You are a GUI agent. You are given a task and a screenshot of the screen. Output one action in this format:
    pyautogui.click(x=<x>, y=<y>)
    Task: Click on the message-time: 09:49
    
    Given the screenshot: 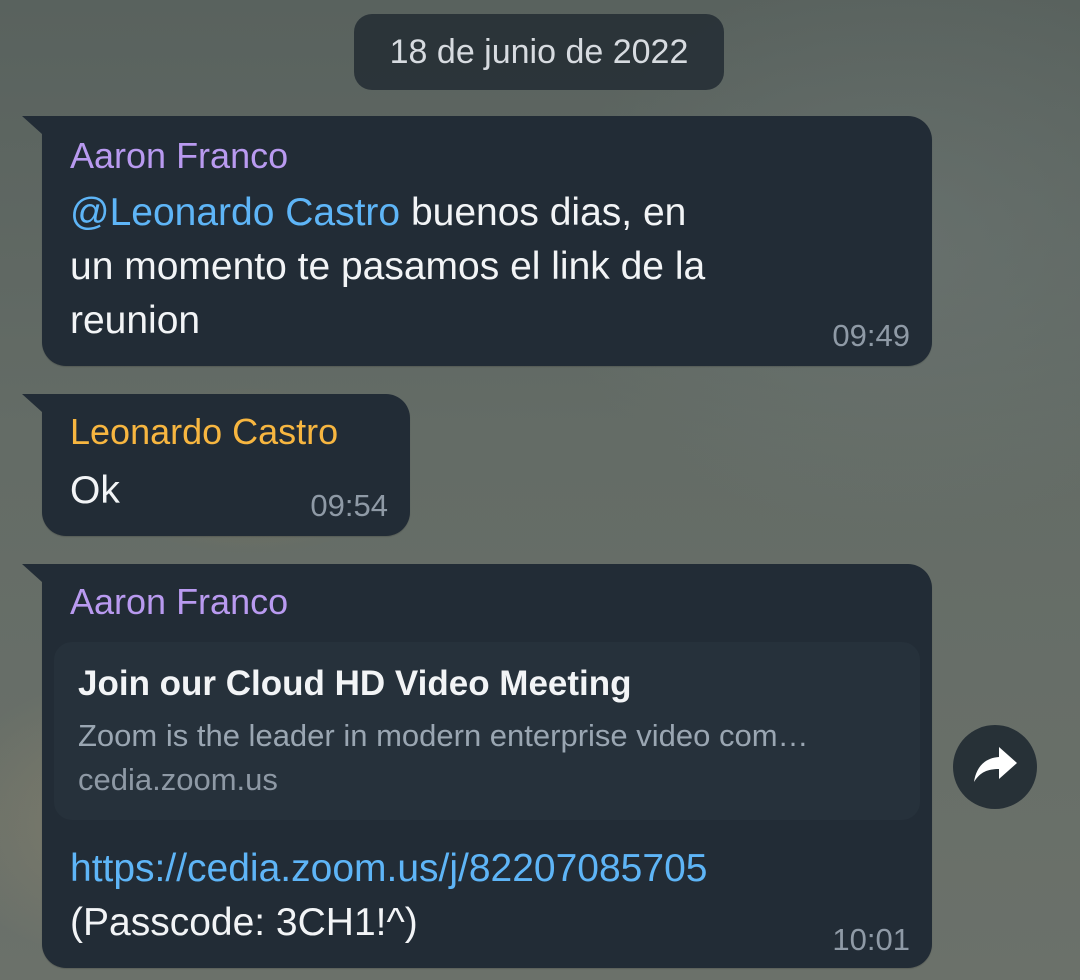 What is the action you would take?
    pyautogui.click(x=871, y=335)
    